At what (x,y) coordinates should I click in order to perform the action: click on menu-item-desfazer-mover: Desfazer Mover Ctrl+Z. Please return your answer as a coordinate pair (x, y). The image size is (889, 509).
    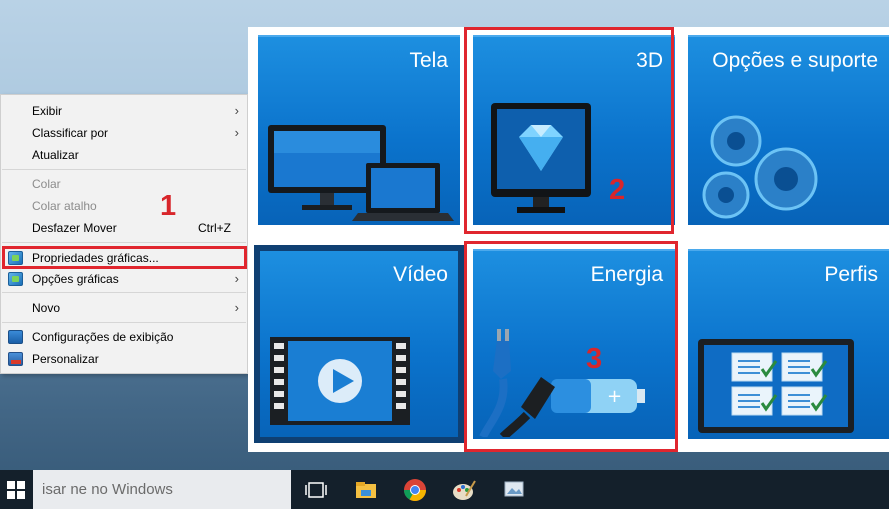
    Looking at the image, I should click on (124, 228).